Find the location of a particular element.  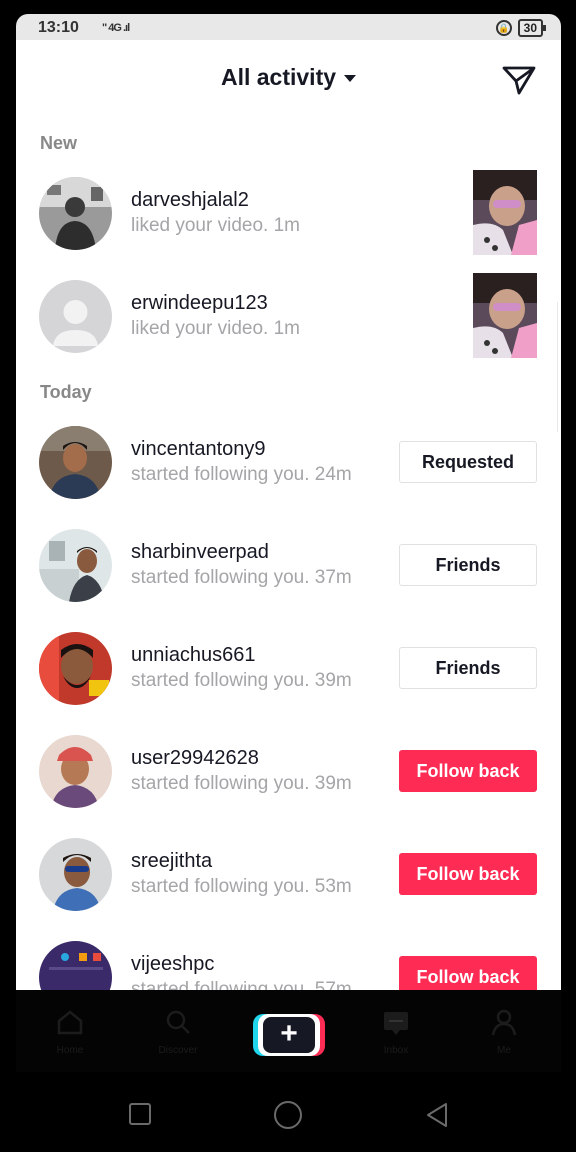

activity-text: started following you. 37m is located at coordinates (241, 577).